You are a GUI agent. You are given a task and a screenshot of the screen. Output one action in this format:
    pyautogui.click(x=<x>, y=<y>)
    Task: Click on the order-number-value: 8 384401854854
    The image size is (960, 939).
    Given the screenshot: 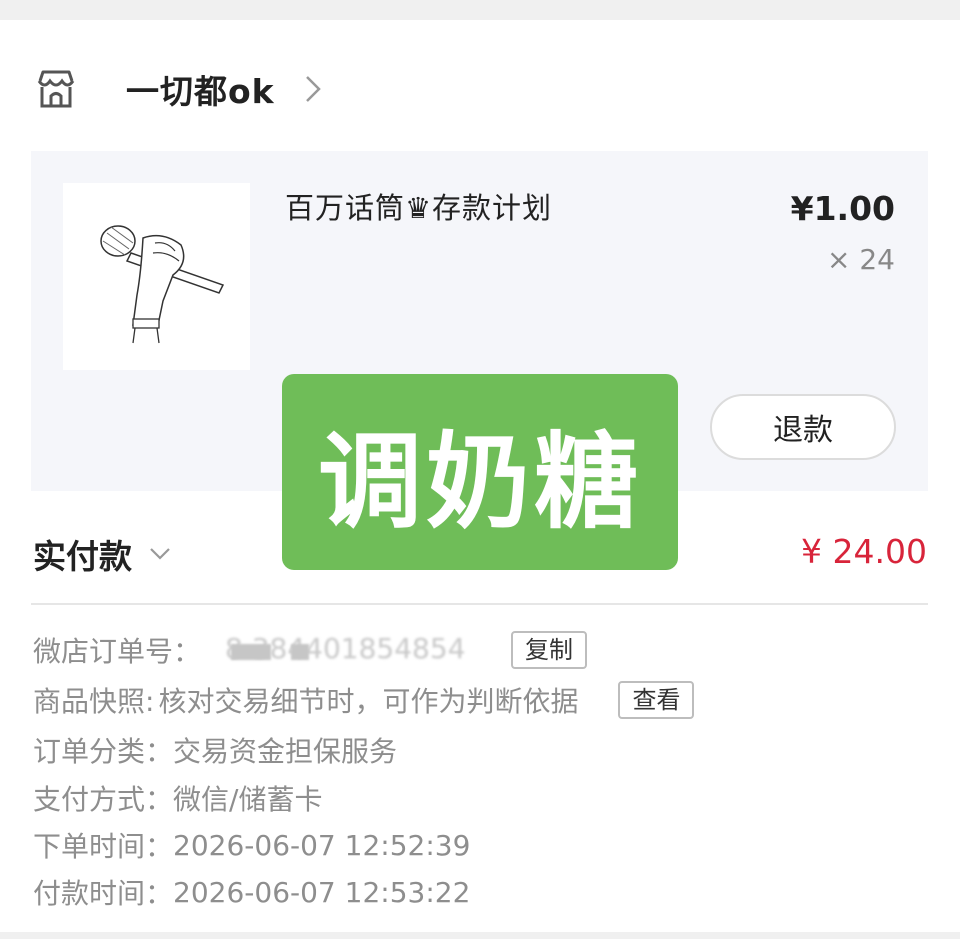 What is the action you would take?
    pyautogui.click(x=345, y=648)
    